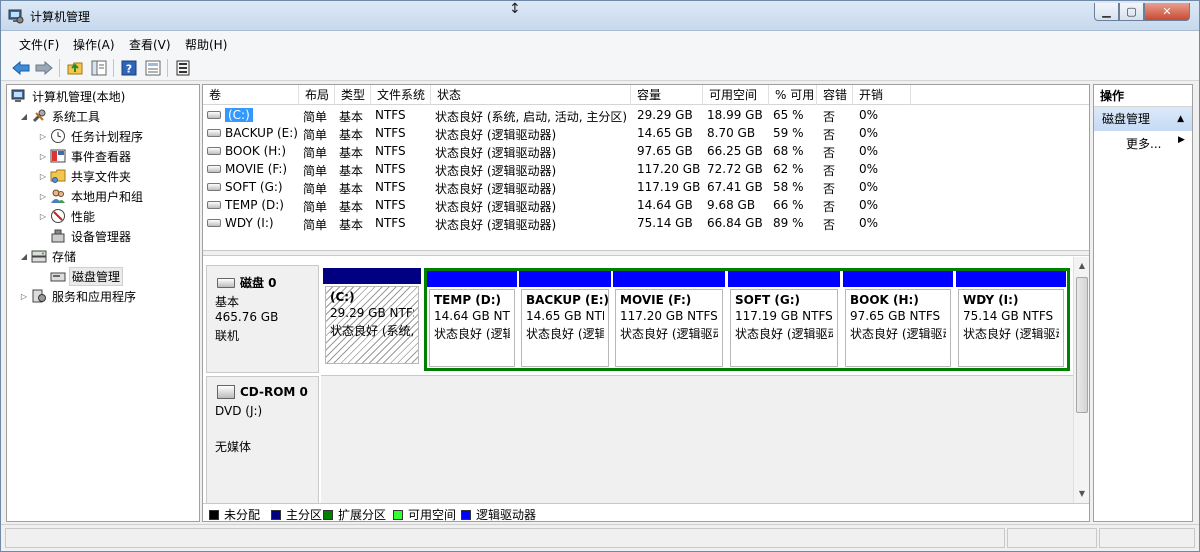 The image size is (1200, 552). What do you see at coordinates (1131, 12) in the screenshot?
I see `maximize-button: ▢` at bounding box center [1131, 12].